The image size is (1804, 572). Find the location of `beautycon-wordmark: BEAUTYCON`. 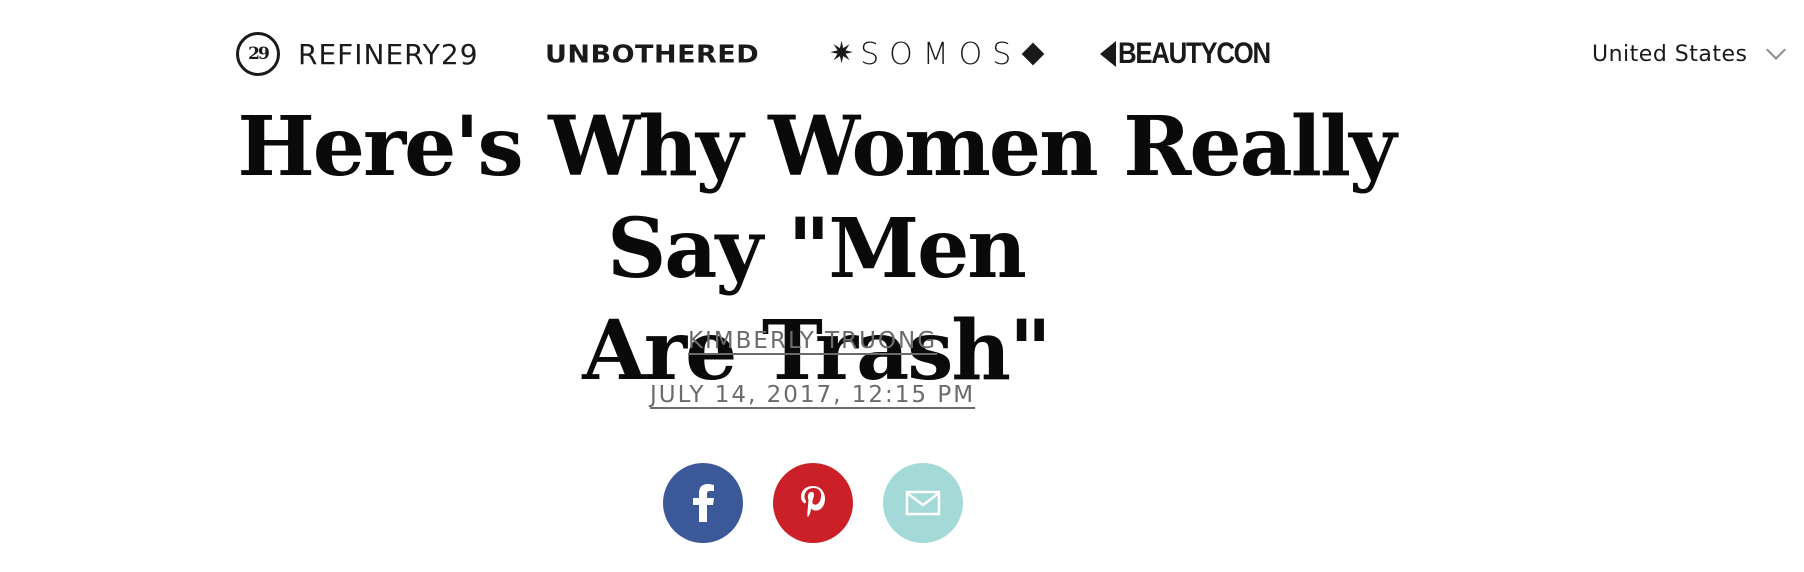

beautycon-wordmark: BEAUTYCON is located at coordinates (1194, 53).